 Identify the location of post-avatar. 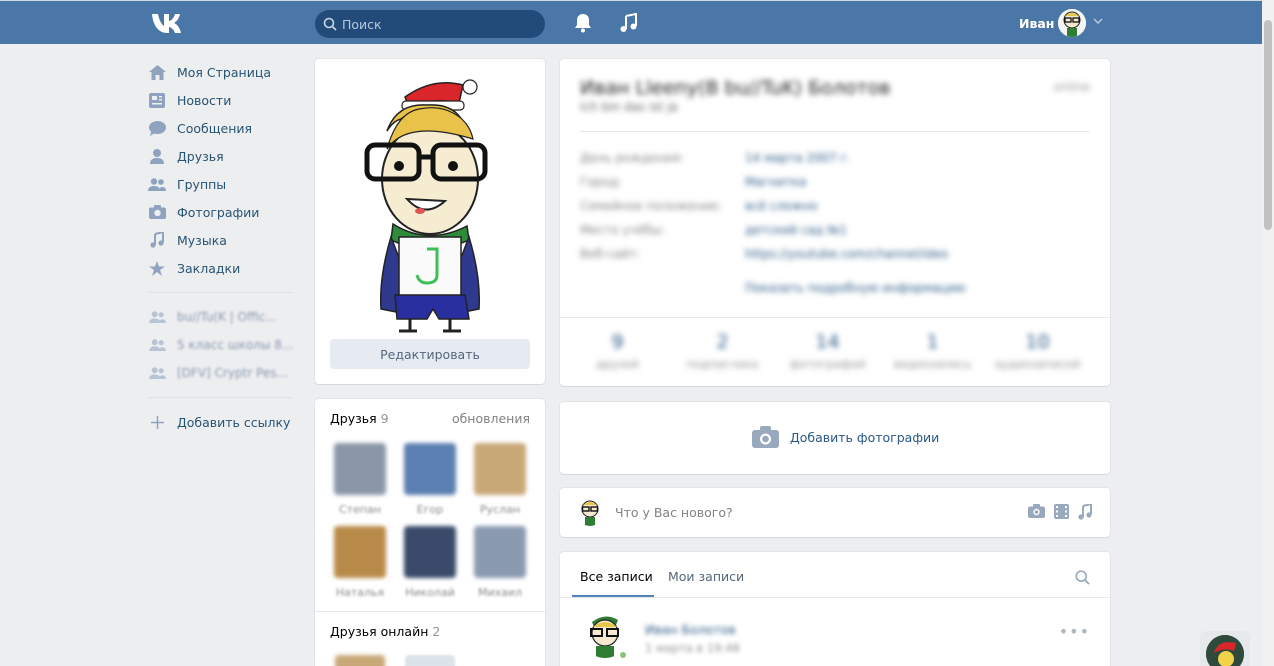
(590, 512).